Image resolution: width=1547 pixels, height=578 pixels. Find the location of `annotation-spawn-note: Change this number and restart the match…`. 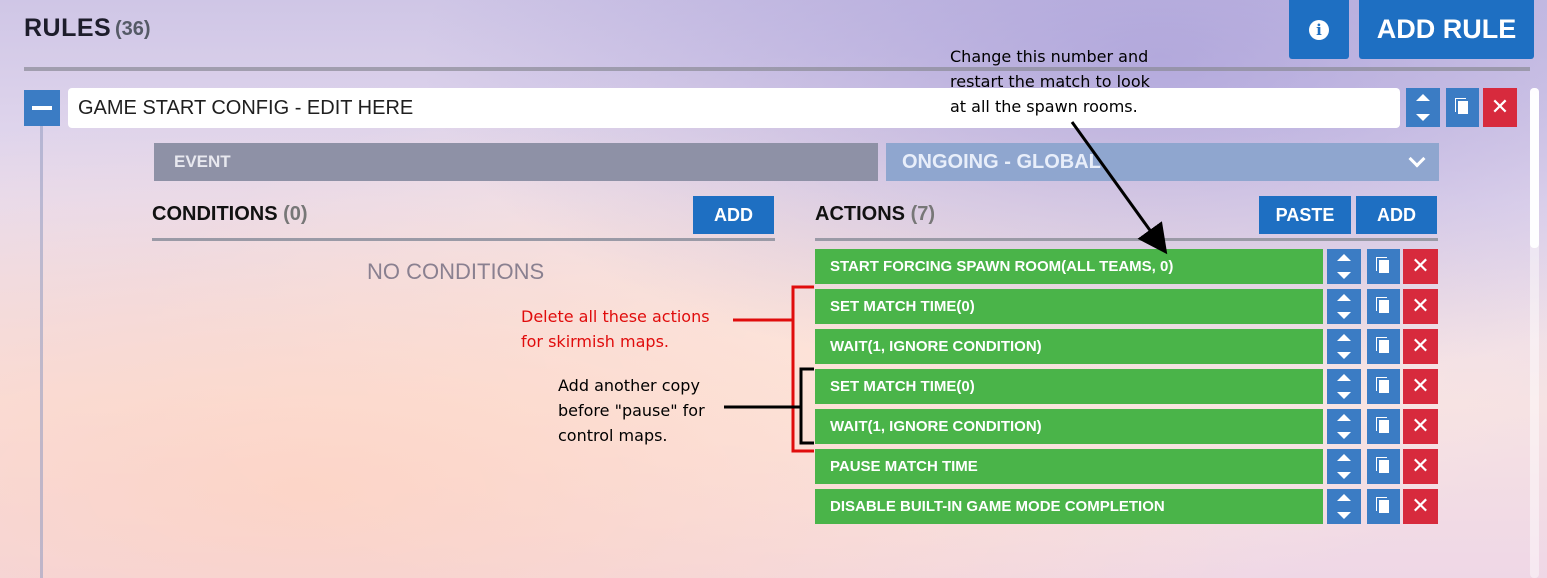

annotation-spawn-note: Change this number and restart the match… is located at coordinates (1080, 81).